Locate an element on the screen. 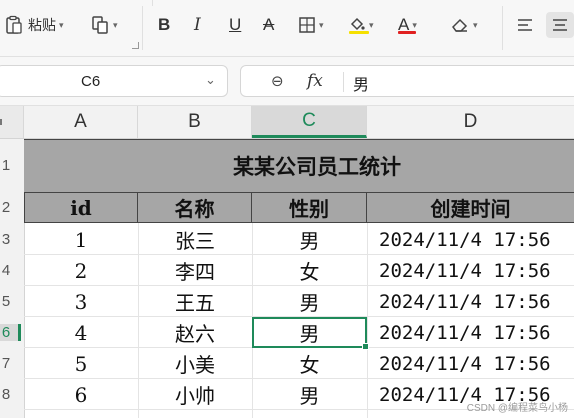 The image size is (574, 418). column-header-b: B is located at coordinates (195, 122).